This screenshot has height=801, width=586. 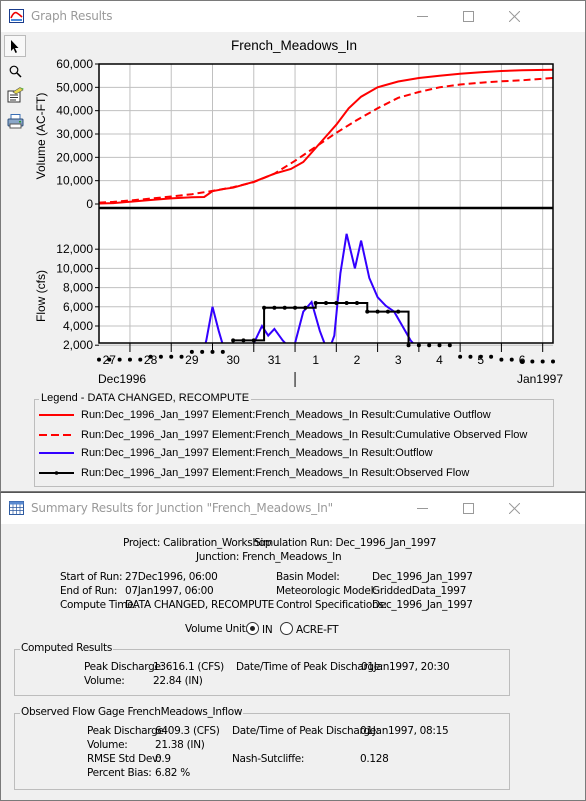 What do you see at coordinates (16, 508) in the screenshot?
I see `table-grid-icon` at bounding box center [16, 508].